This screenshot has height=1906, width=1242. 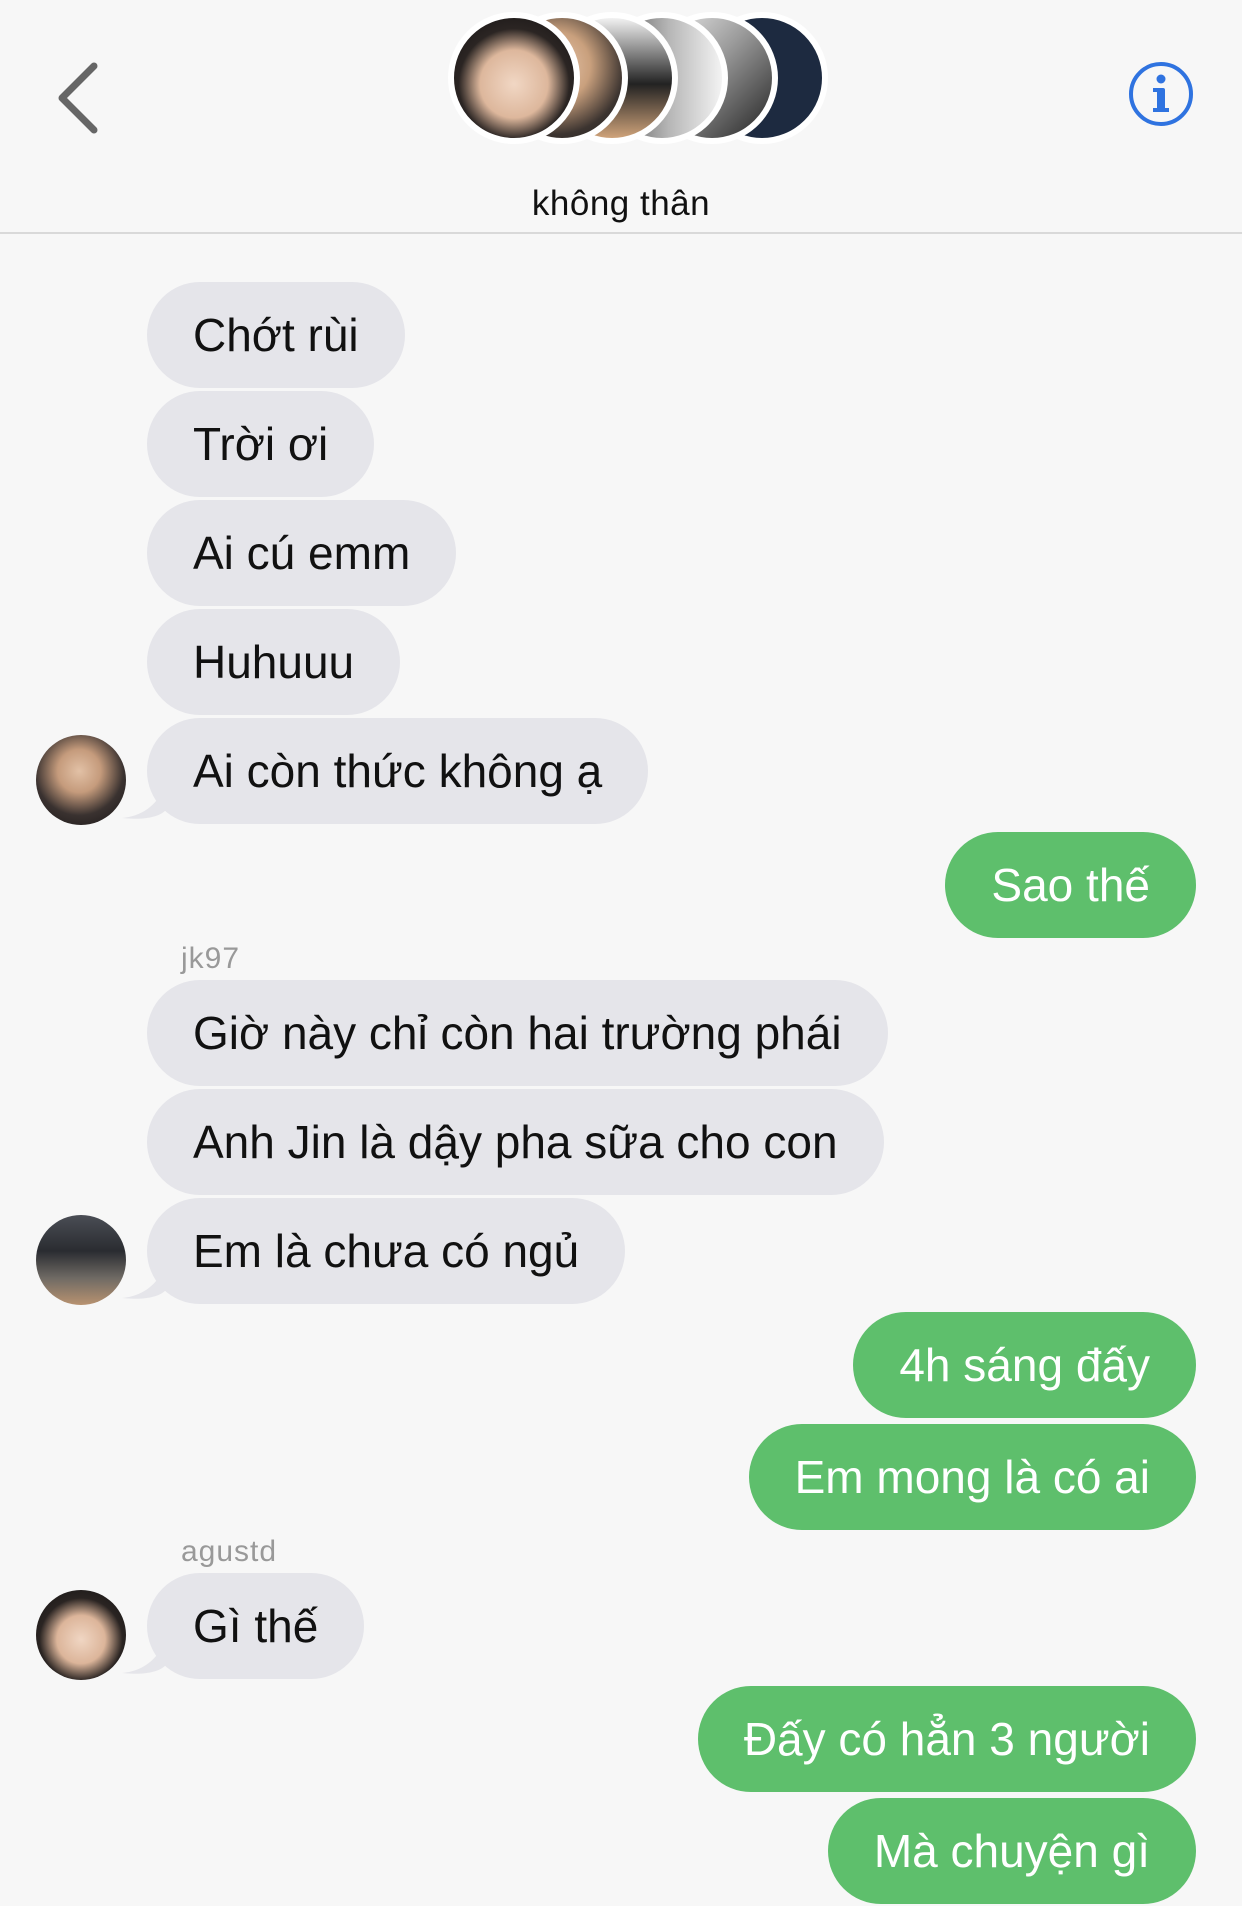 What do you see at coordinates (514, 78) in the screenshot?
I see `group-member-avatar` at bounding box center [514, 78].